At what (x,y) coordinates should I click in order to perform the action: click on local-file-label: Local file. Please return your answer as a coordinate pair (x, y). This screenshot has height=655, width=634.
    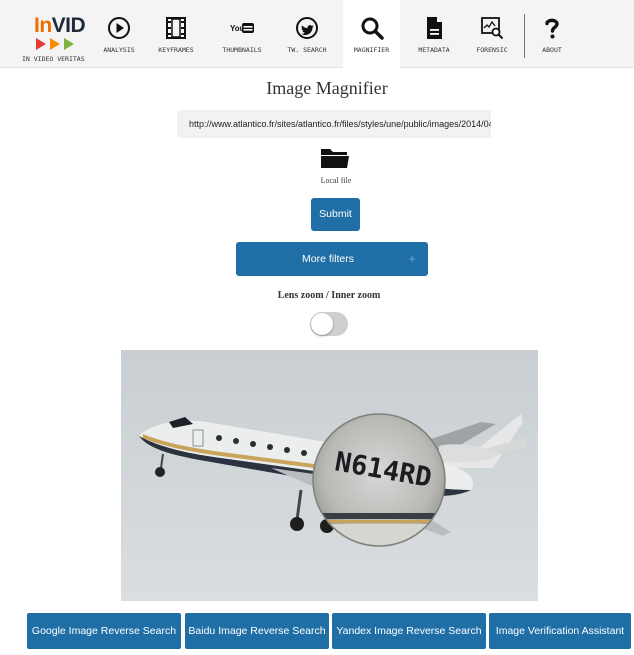
    Looking at the image, I should click on (317, 180).